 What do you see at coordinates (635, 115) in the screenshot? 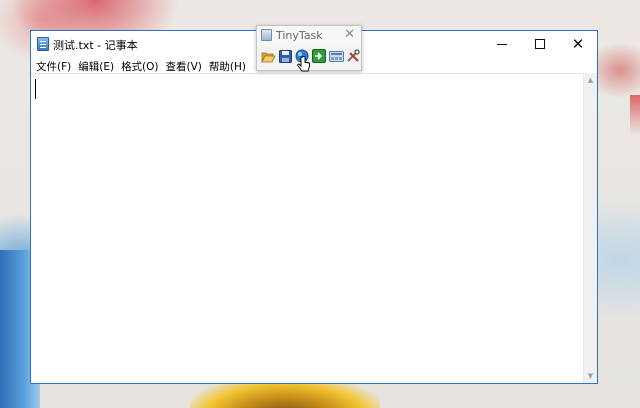
I see `wallpaper-red-splash` at bounding box center [635, 115].